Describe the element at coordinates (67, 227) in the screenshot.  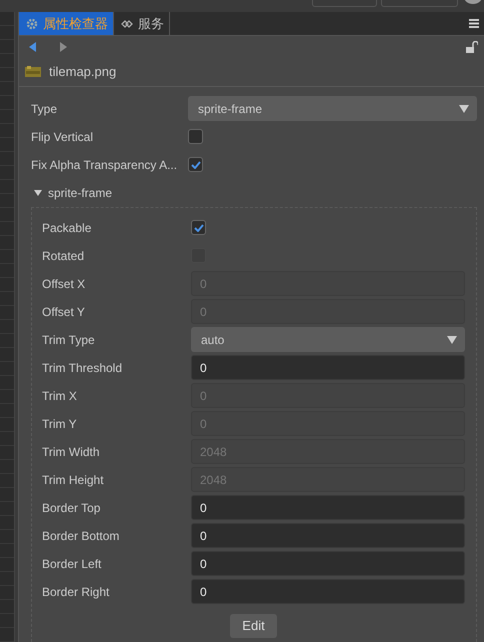
I see `property-label: Packable` at that location.